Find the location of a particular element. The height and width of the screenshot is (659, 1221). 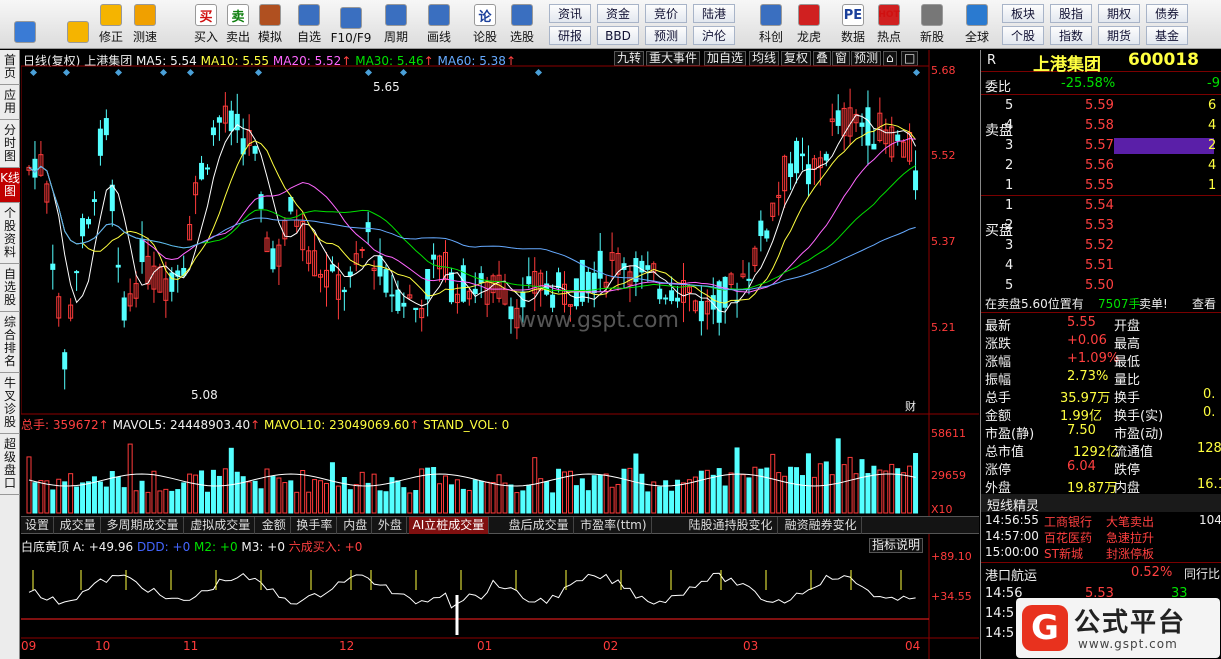

f10-label: F10/F9 is located at coordinates (351, 38).